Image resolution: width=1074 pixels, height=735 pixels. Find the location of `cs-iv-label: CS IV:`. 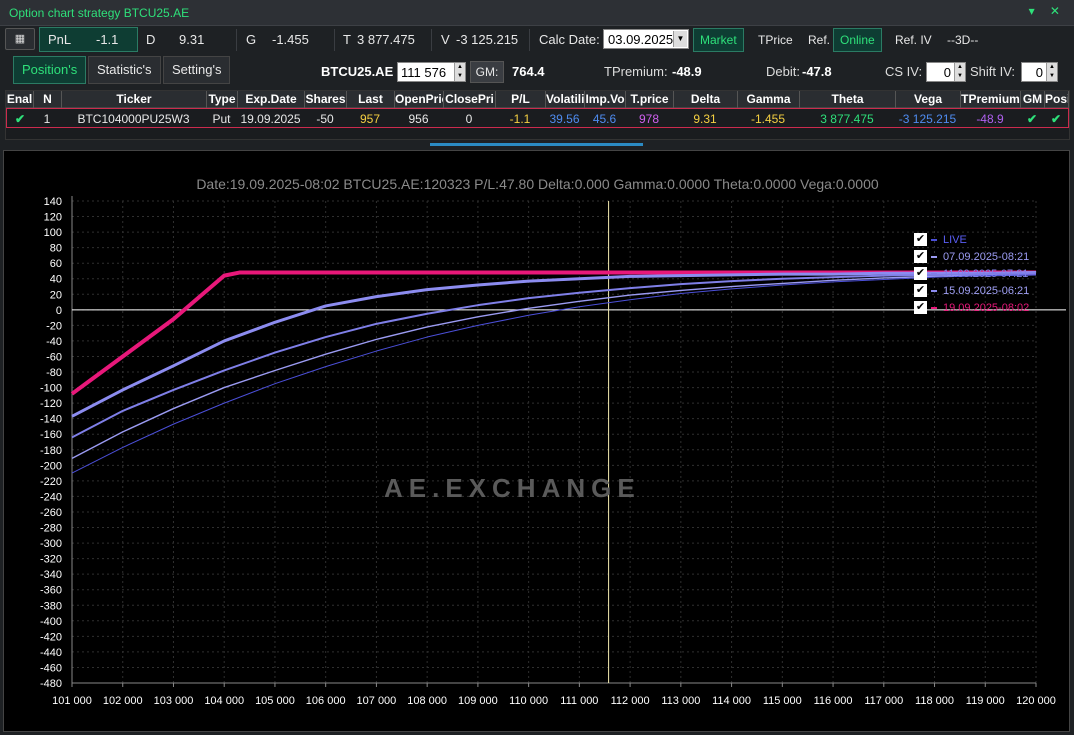

cs-iv-label: CS IV: is located at coordinates (904, 71).